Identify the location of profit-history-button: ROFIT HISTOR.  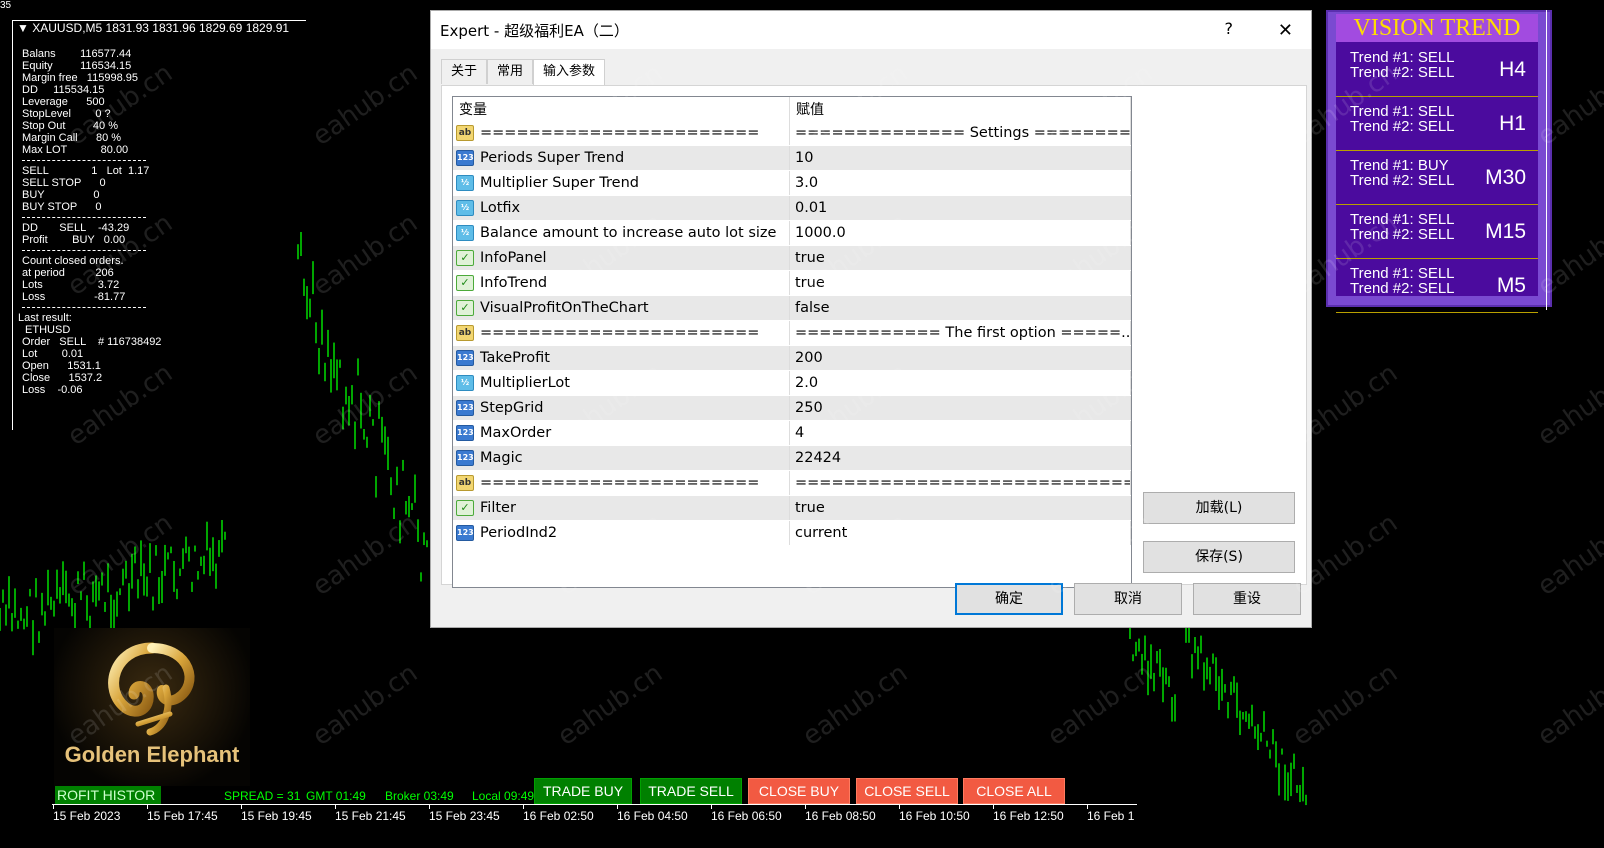
(108, 795).